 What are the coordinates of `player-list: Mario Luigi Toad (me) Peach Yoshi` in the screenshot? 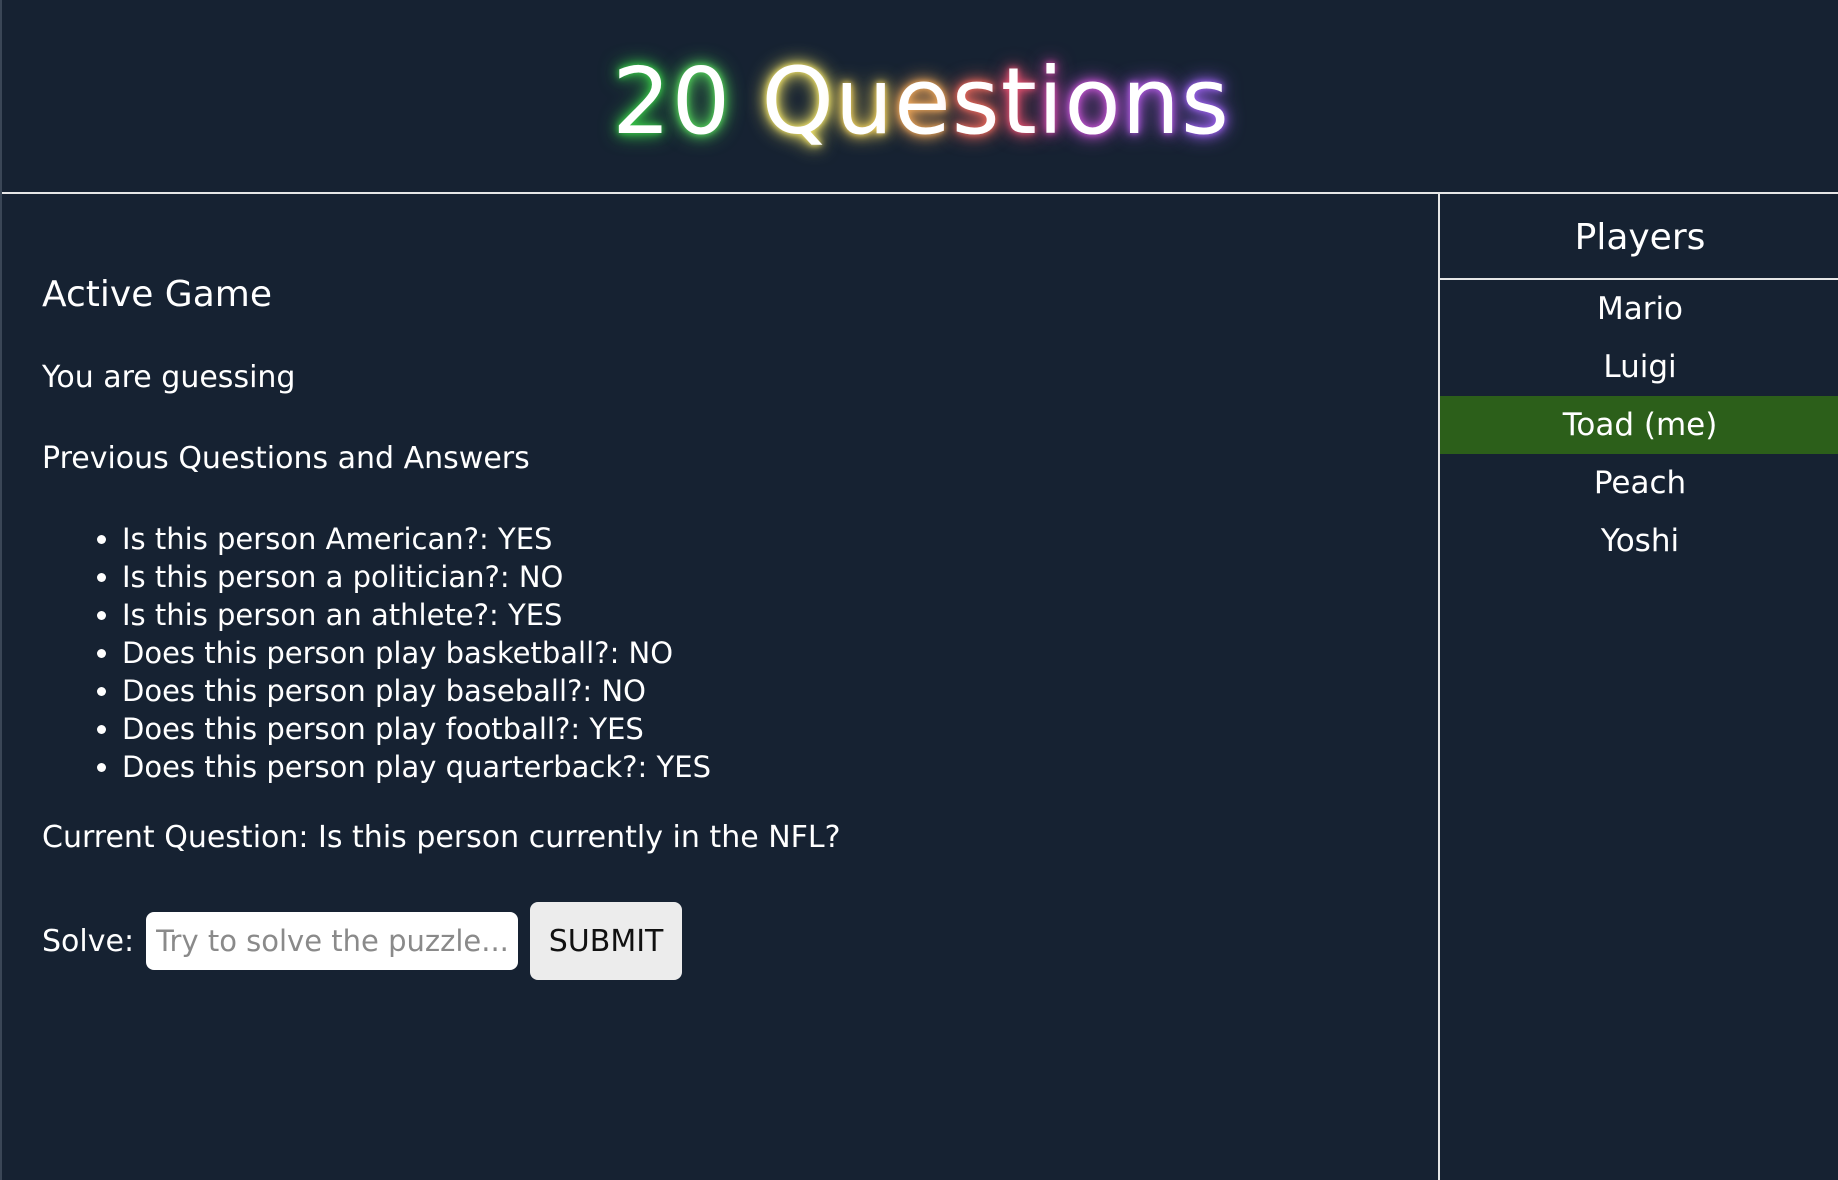 It's located at (1639, 425).